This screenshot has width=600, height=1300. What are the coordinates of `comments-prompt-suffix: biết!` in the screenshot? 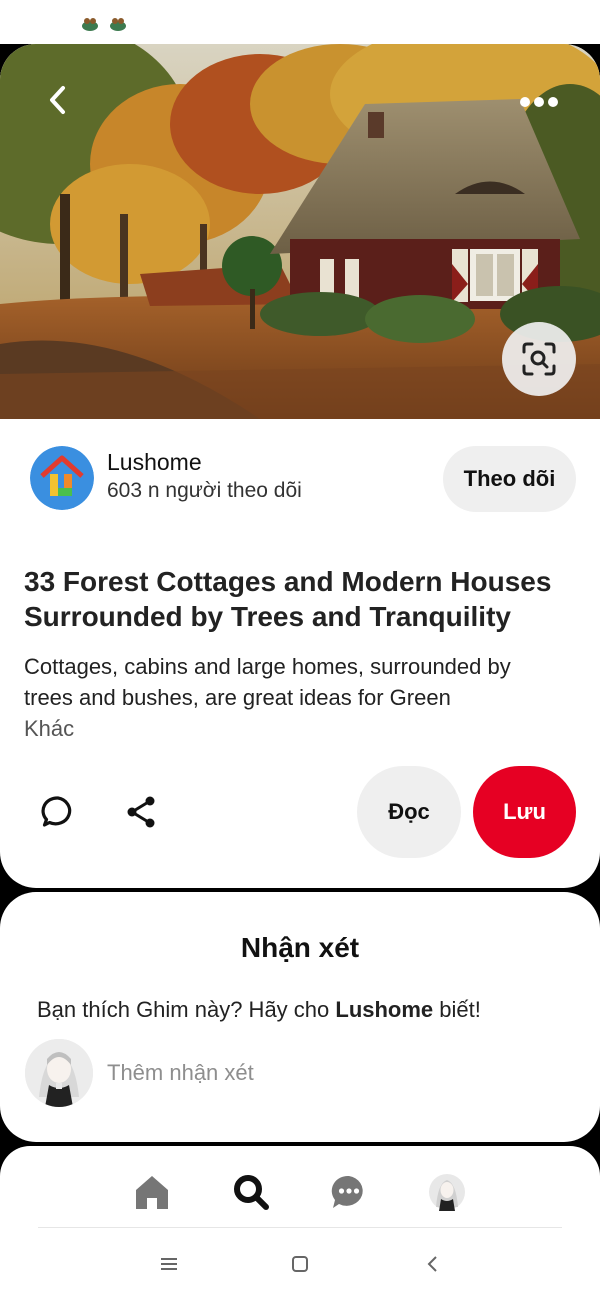 It's located at (457, 1009).